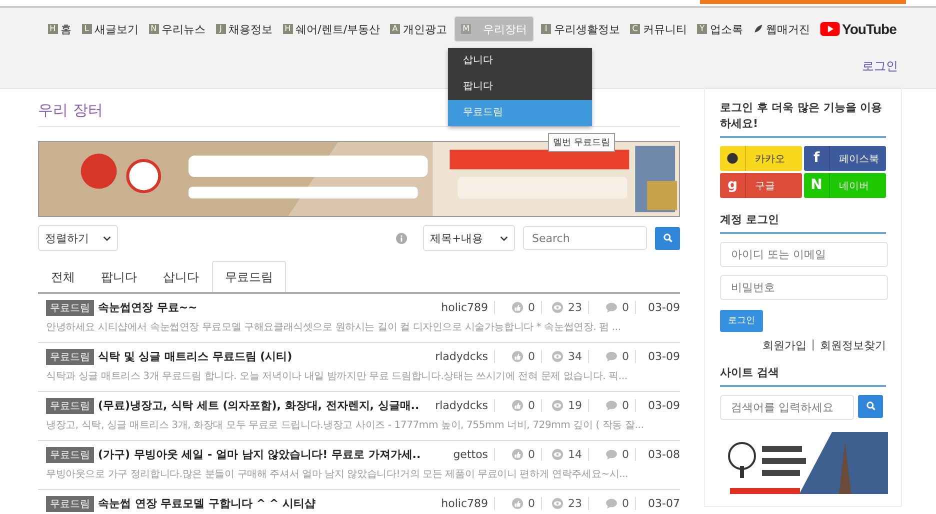 The width and height of the screenshot is (936, 514). I want to click on letter-badge: A, so click(395, 29).